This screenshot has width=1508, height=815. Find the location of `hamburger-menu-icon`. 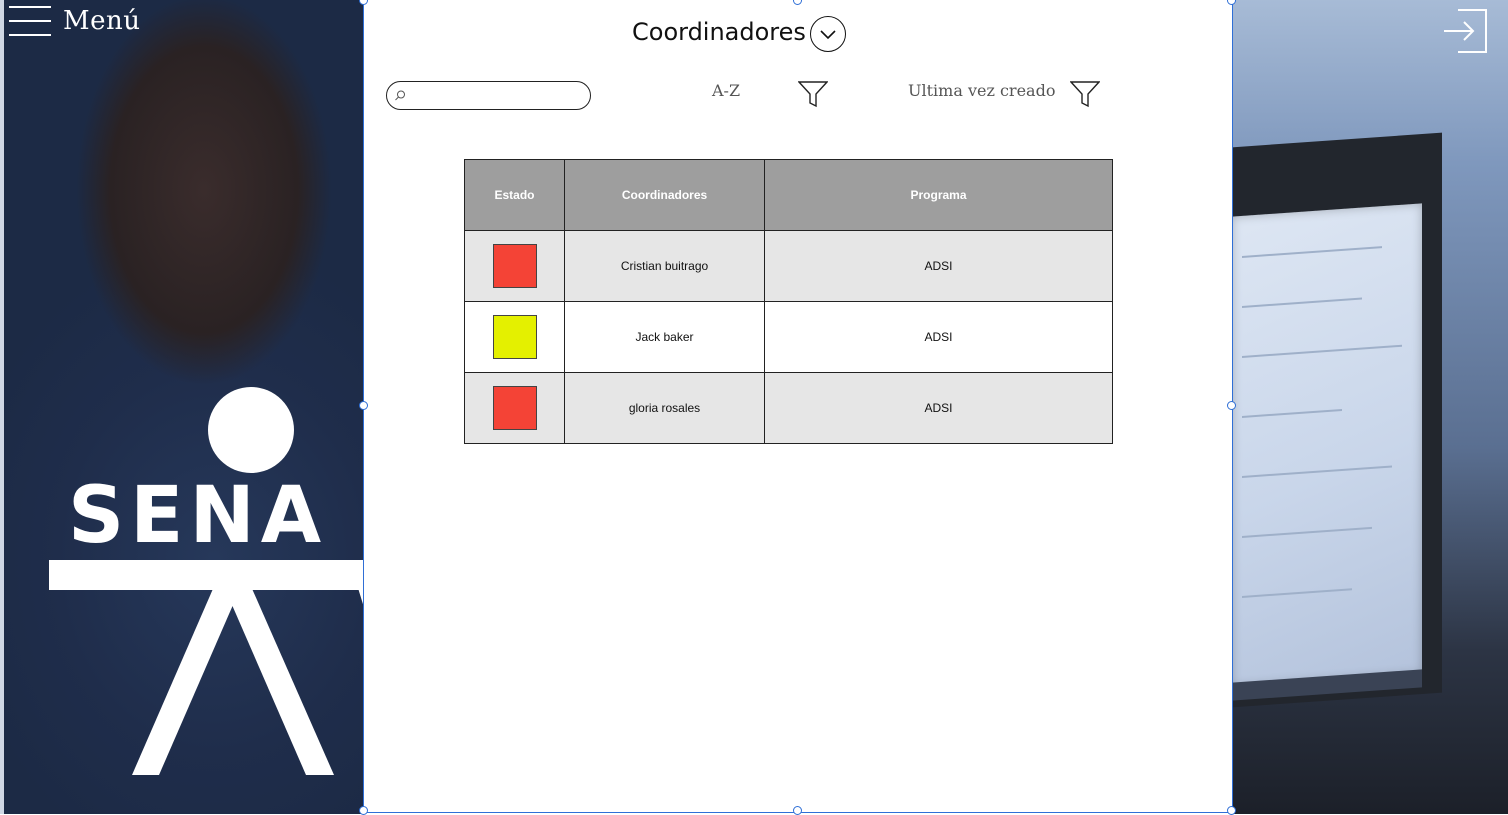

hamburger-menu-icon is located at coordinates (30, 21).